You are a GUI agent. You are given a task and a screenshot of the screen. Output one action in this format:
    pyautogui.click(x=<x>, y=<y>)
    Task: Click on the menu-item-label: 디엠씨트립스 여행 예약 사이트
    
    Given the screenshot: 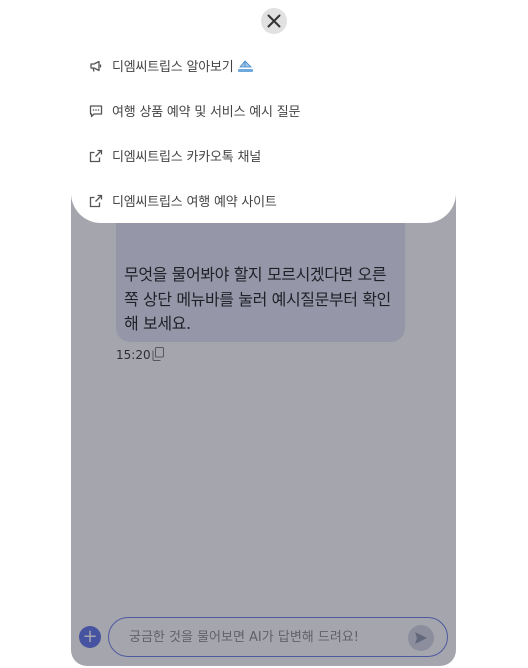 What is the action you would take?
    pyautogui.click(x=194, y=202)
    